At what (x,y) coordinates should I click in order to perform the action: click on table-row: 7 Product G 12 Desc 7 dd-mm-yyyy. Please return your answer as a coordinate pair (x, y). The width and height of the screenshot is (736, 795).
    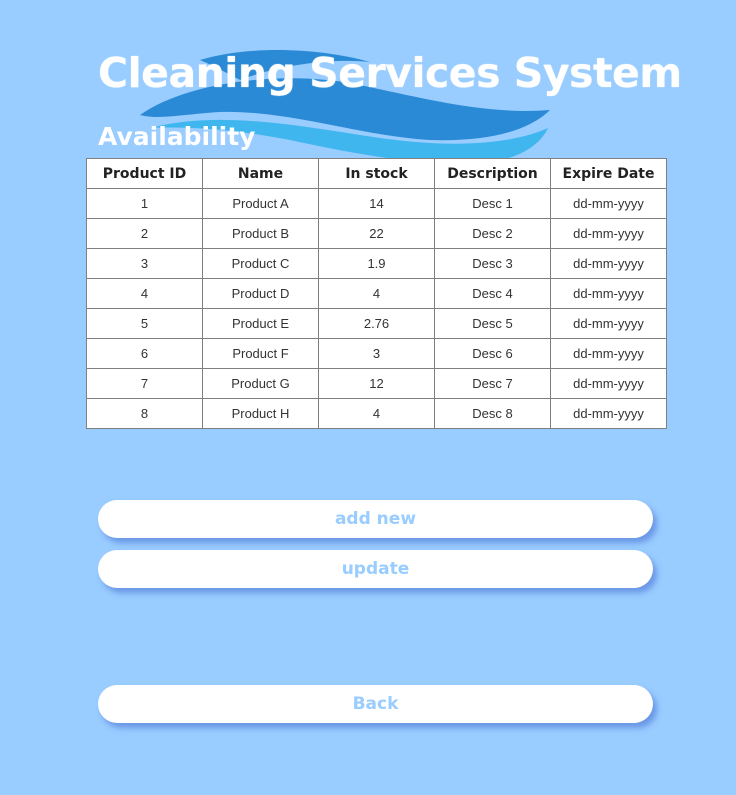
    Looking at the image, I should click on (376, 383).